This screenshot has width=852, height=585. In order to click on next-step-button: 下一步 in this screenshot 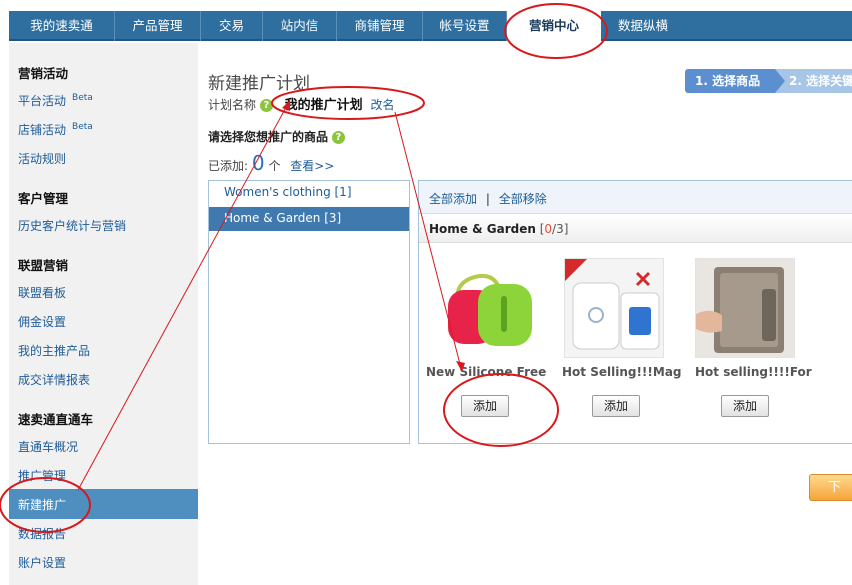, I will do `click(830, 487)`.